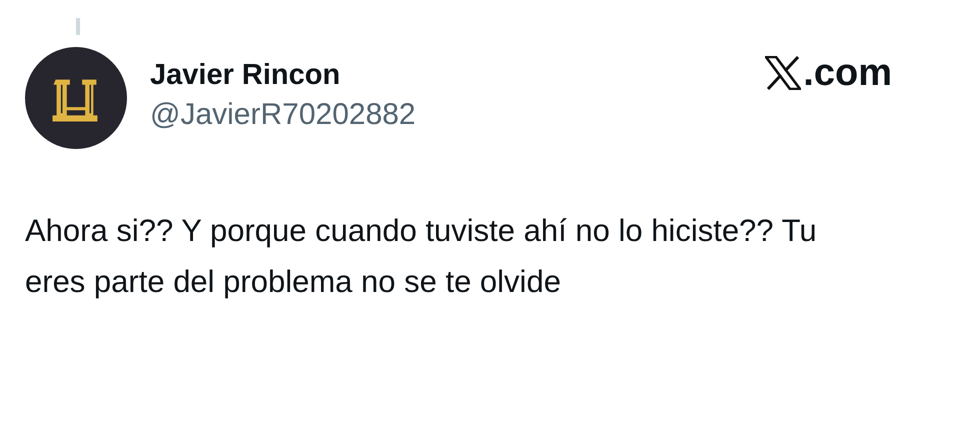 Image resolution: width=976 pixels, height=438 pixels. What do you see at coordinates (76, 98) in the screenshot?
I see `avatar-icon` at bounding box center [76, 98].